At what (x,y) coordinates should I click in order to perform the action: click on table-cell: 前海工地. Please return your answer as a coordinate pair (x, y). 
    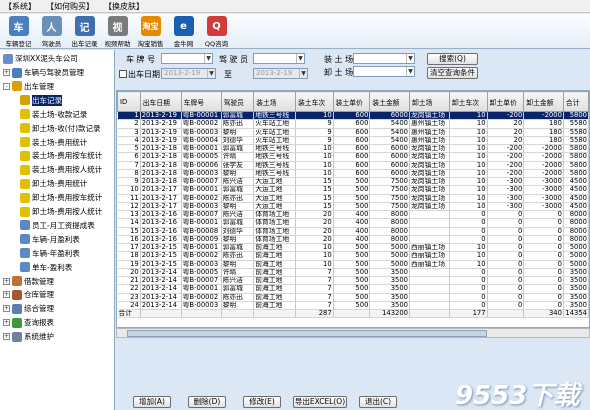
    Looking at the image, I should click on (274, 256).